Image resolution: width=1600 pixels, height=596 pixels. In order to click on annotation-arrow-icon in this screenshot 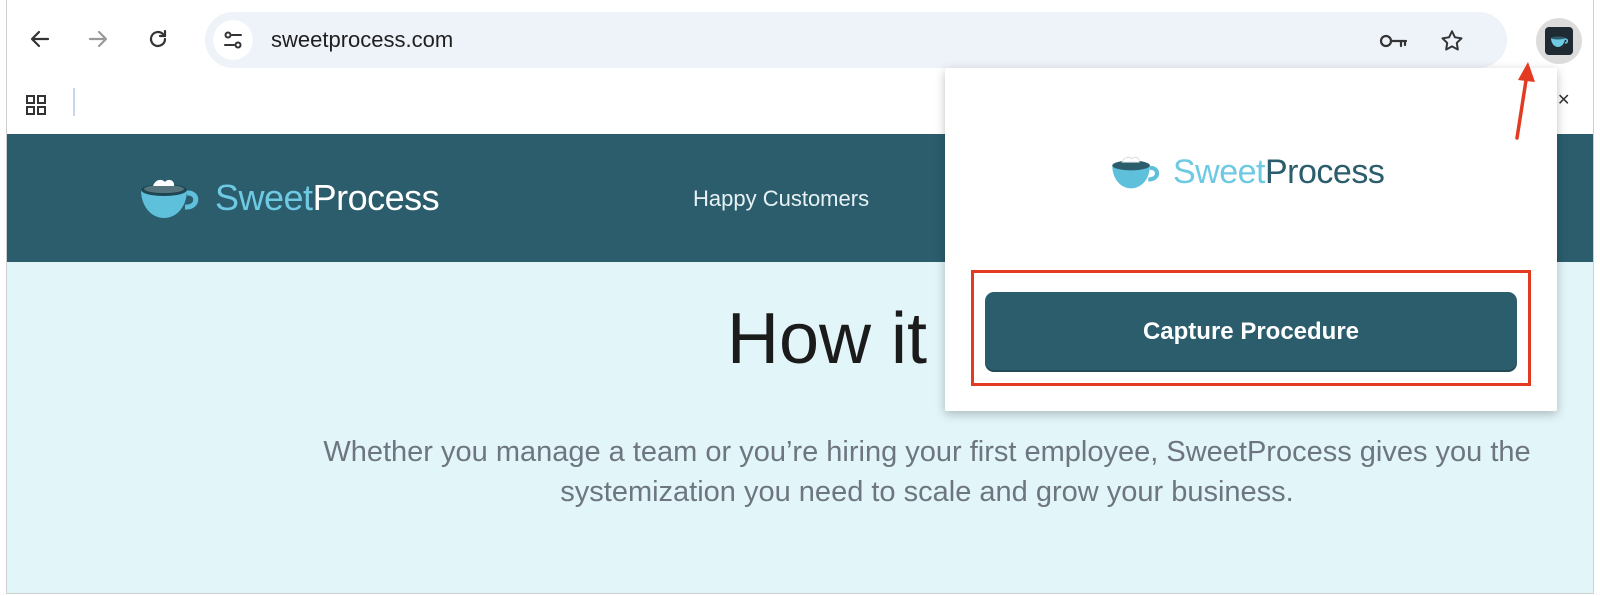, I will do `click(1525, 101)`.